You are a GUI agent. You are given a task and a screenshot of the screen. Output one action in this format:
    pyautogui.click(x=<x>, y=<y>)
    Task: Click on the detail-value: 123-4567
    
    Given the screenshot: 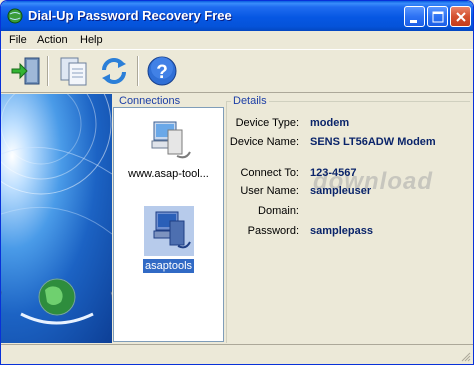 What is the action you would take?
    pyautogui.click(x=333, y=173)
    